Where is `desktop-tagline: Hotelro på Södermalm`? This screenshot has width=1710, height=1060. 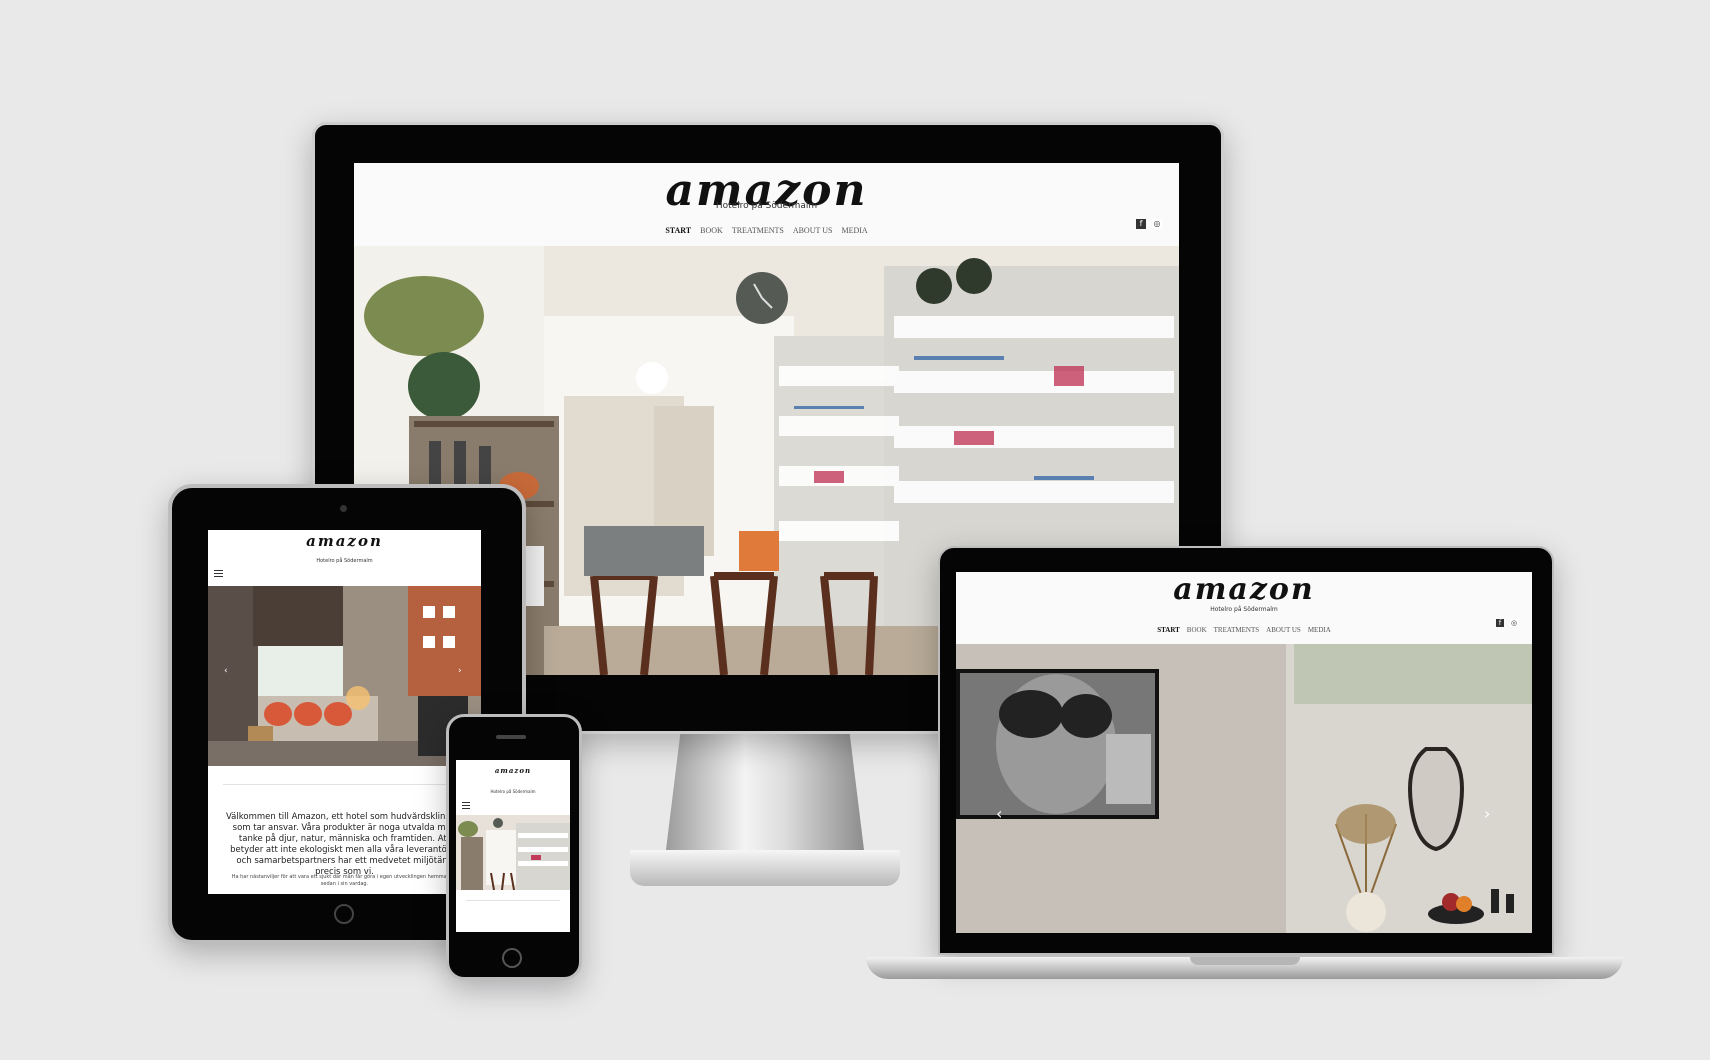
desktop-tagline: Hotelro på Södermalm is located at coordinates (766, 206).